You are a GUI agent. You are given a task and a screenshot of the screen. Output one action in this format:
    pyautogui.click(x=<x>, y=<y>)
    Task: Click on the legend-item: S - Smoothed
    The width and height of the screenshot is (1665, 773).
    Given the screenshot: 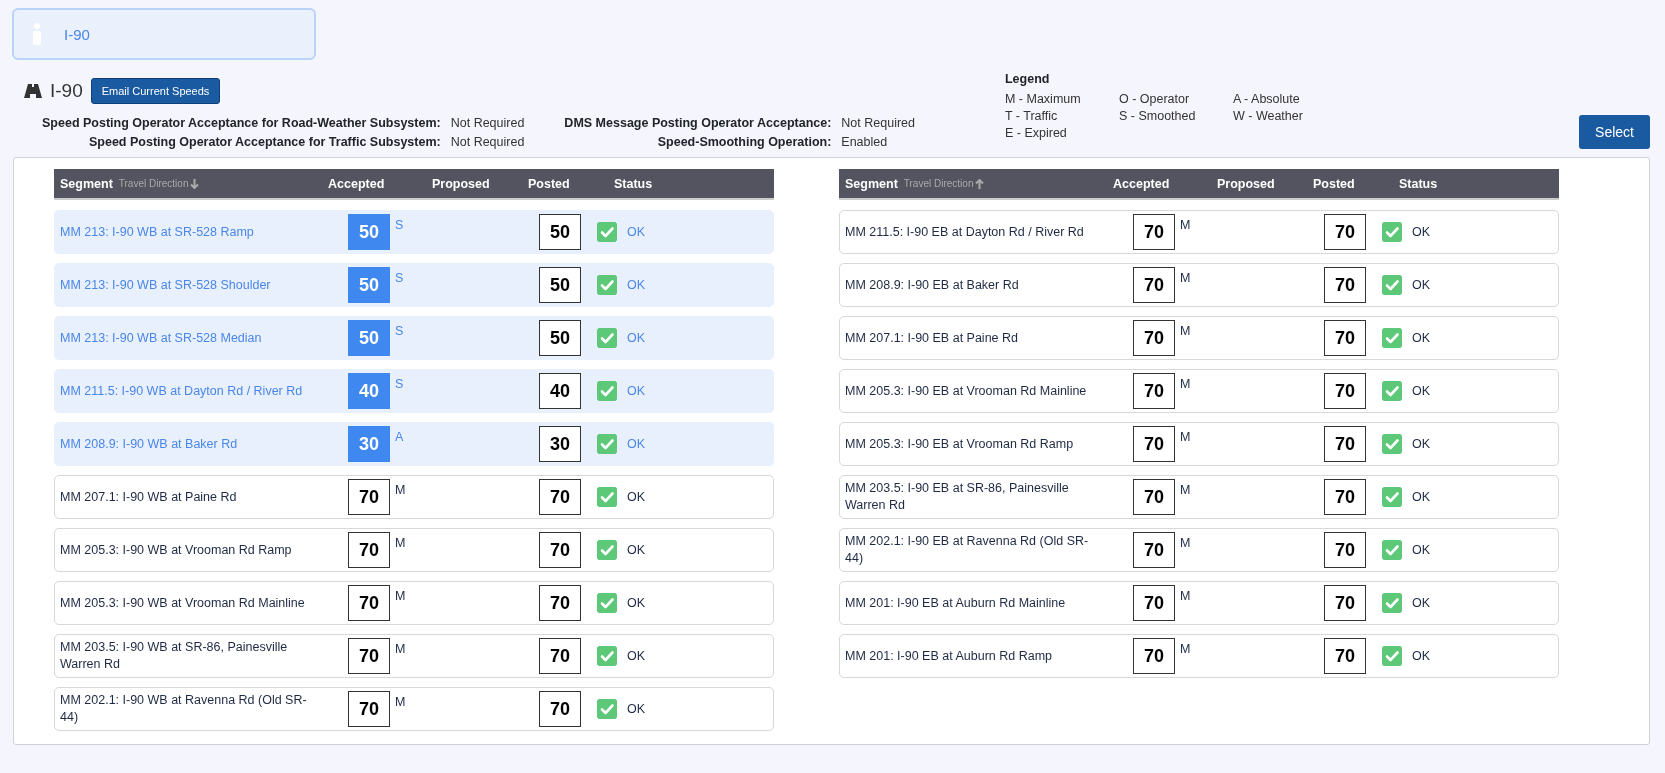 What is the action you would take?
    pyautogui.click(x=1158, y=116)
    